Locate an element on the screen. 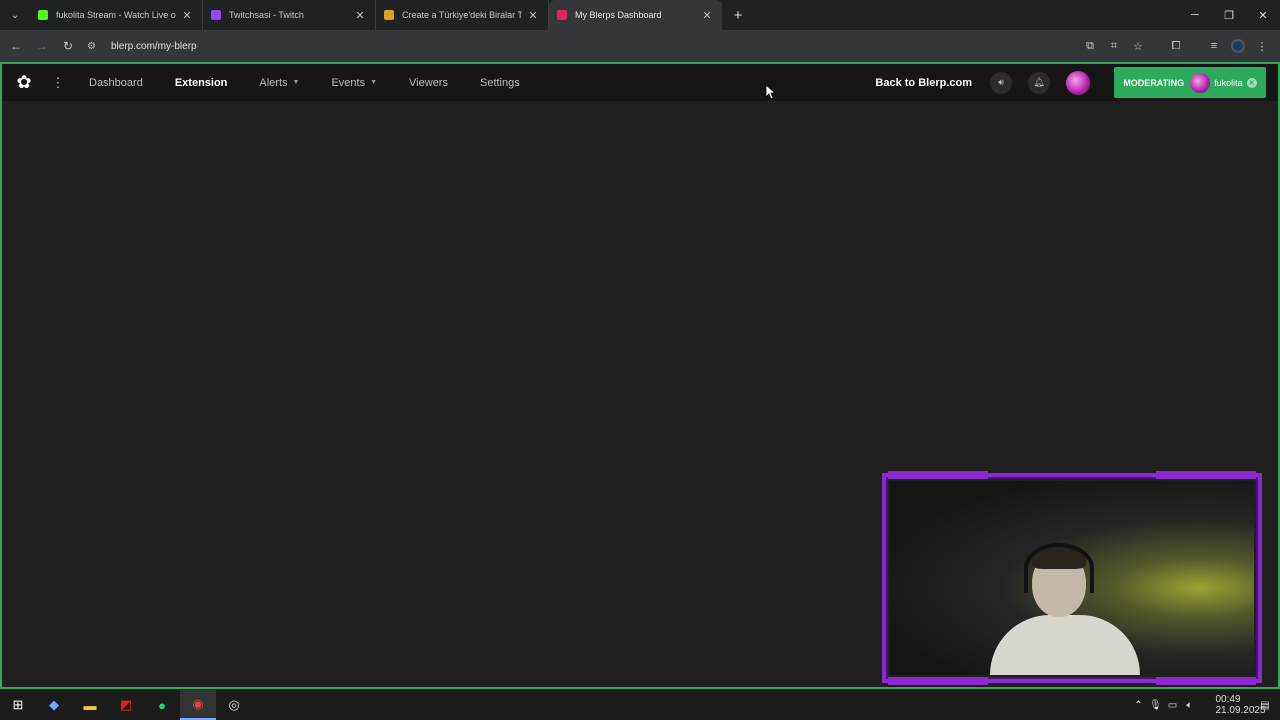 This screenshot has width=1280, height=720. file-explorer-icon: ▬ is located at coordinates (90, 705).